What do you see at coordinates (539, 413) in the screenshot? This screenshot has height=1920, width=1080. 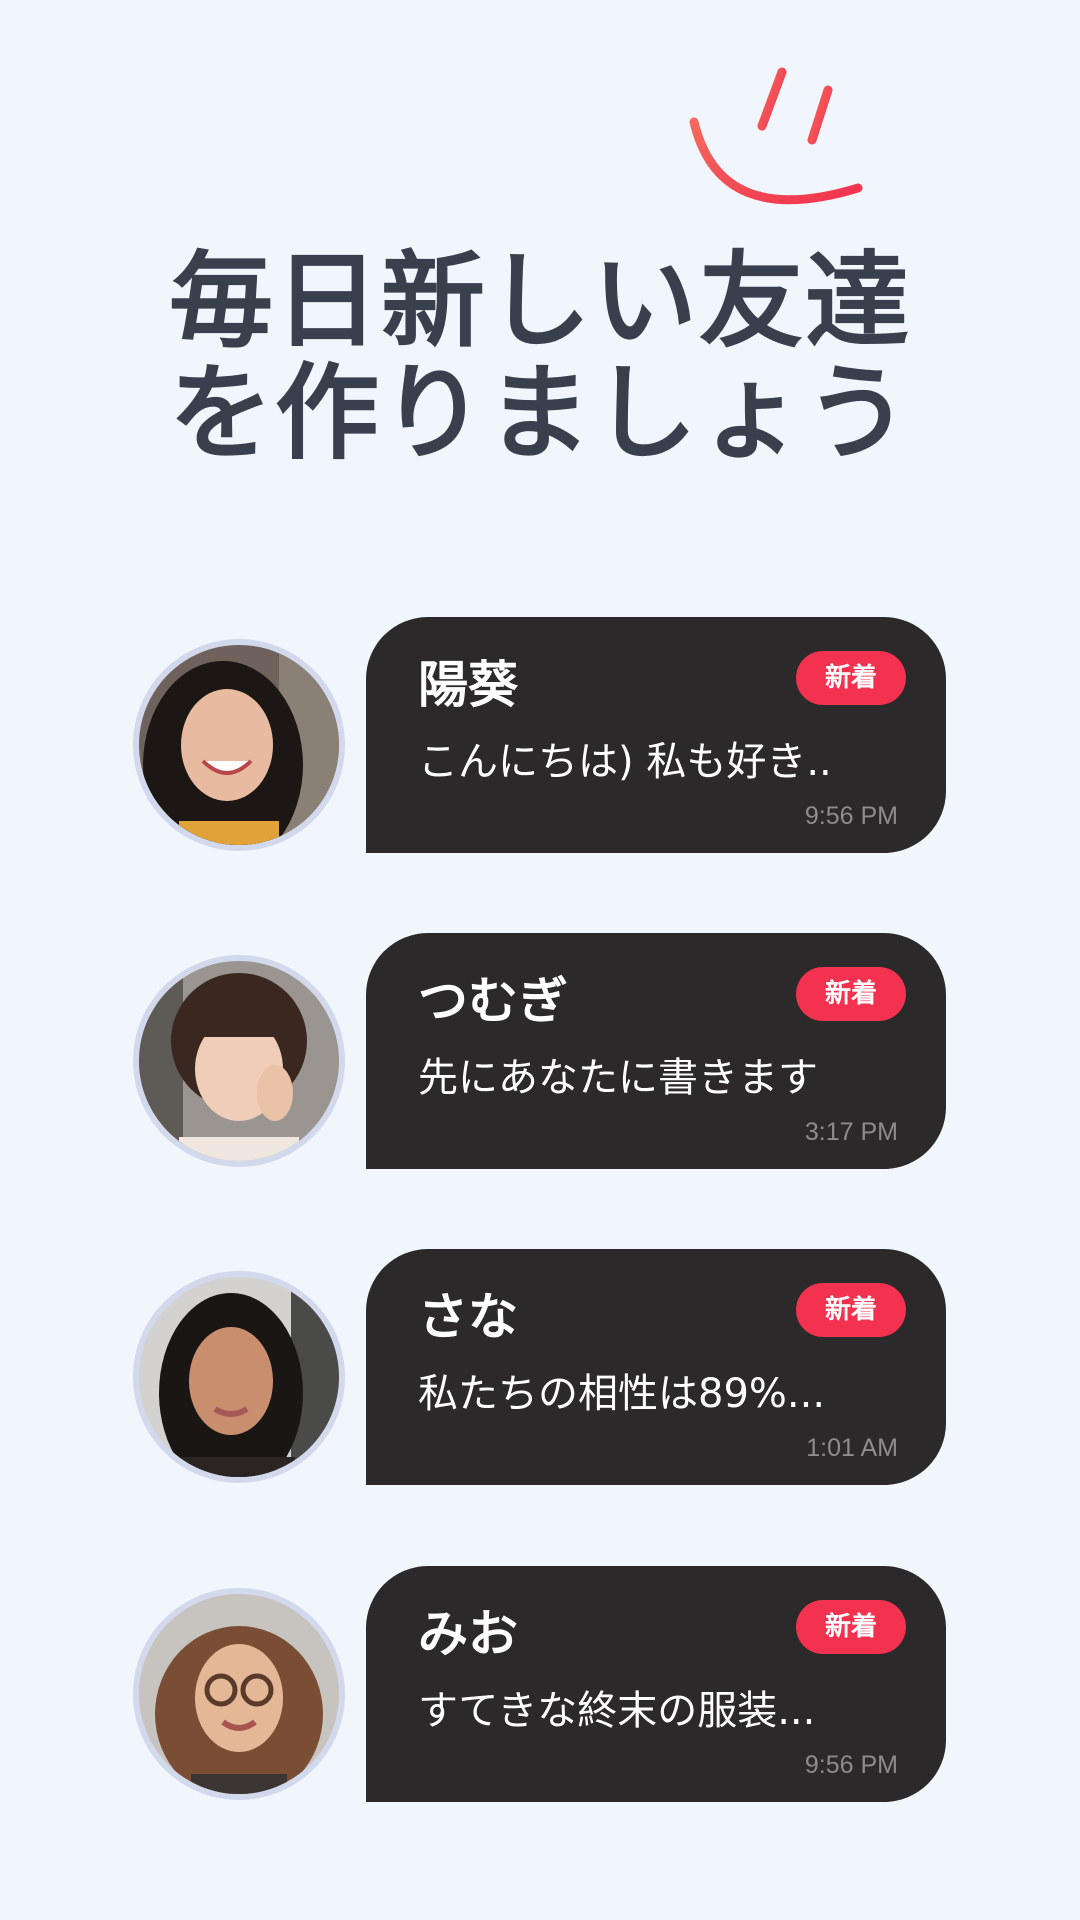 I see `headline-line-2: を作りましょう` at bounding box center [539, 413].